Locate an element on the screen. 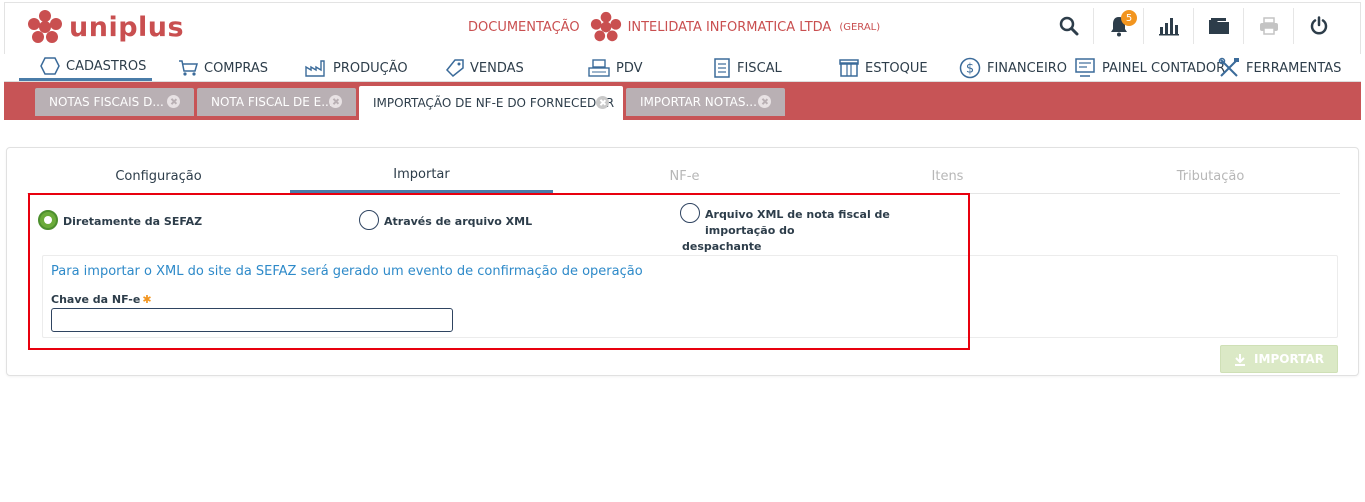 The image size is (1365, 502). menu-item-compras: COMPRAS is located at coordinates (223, 68).